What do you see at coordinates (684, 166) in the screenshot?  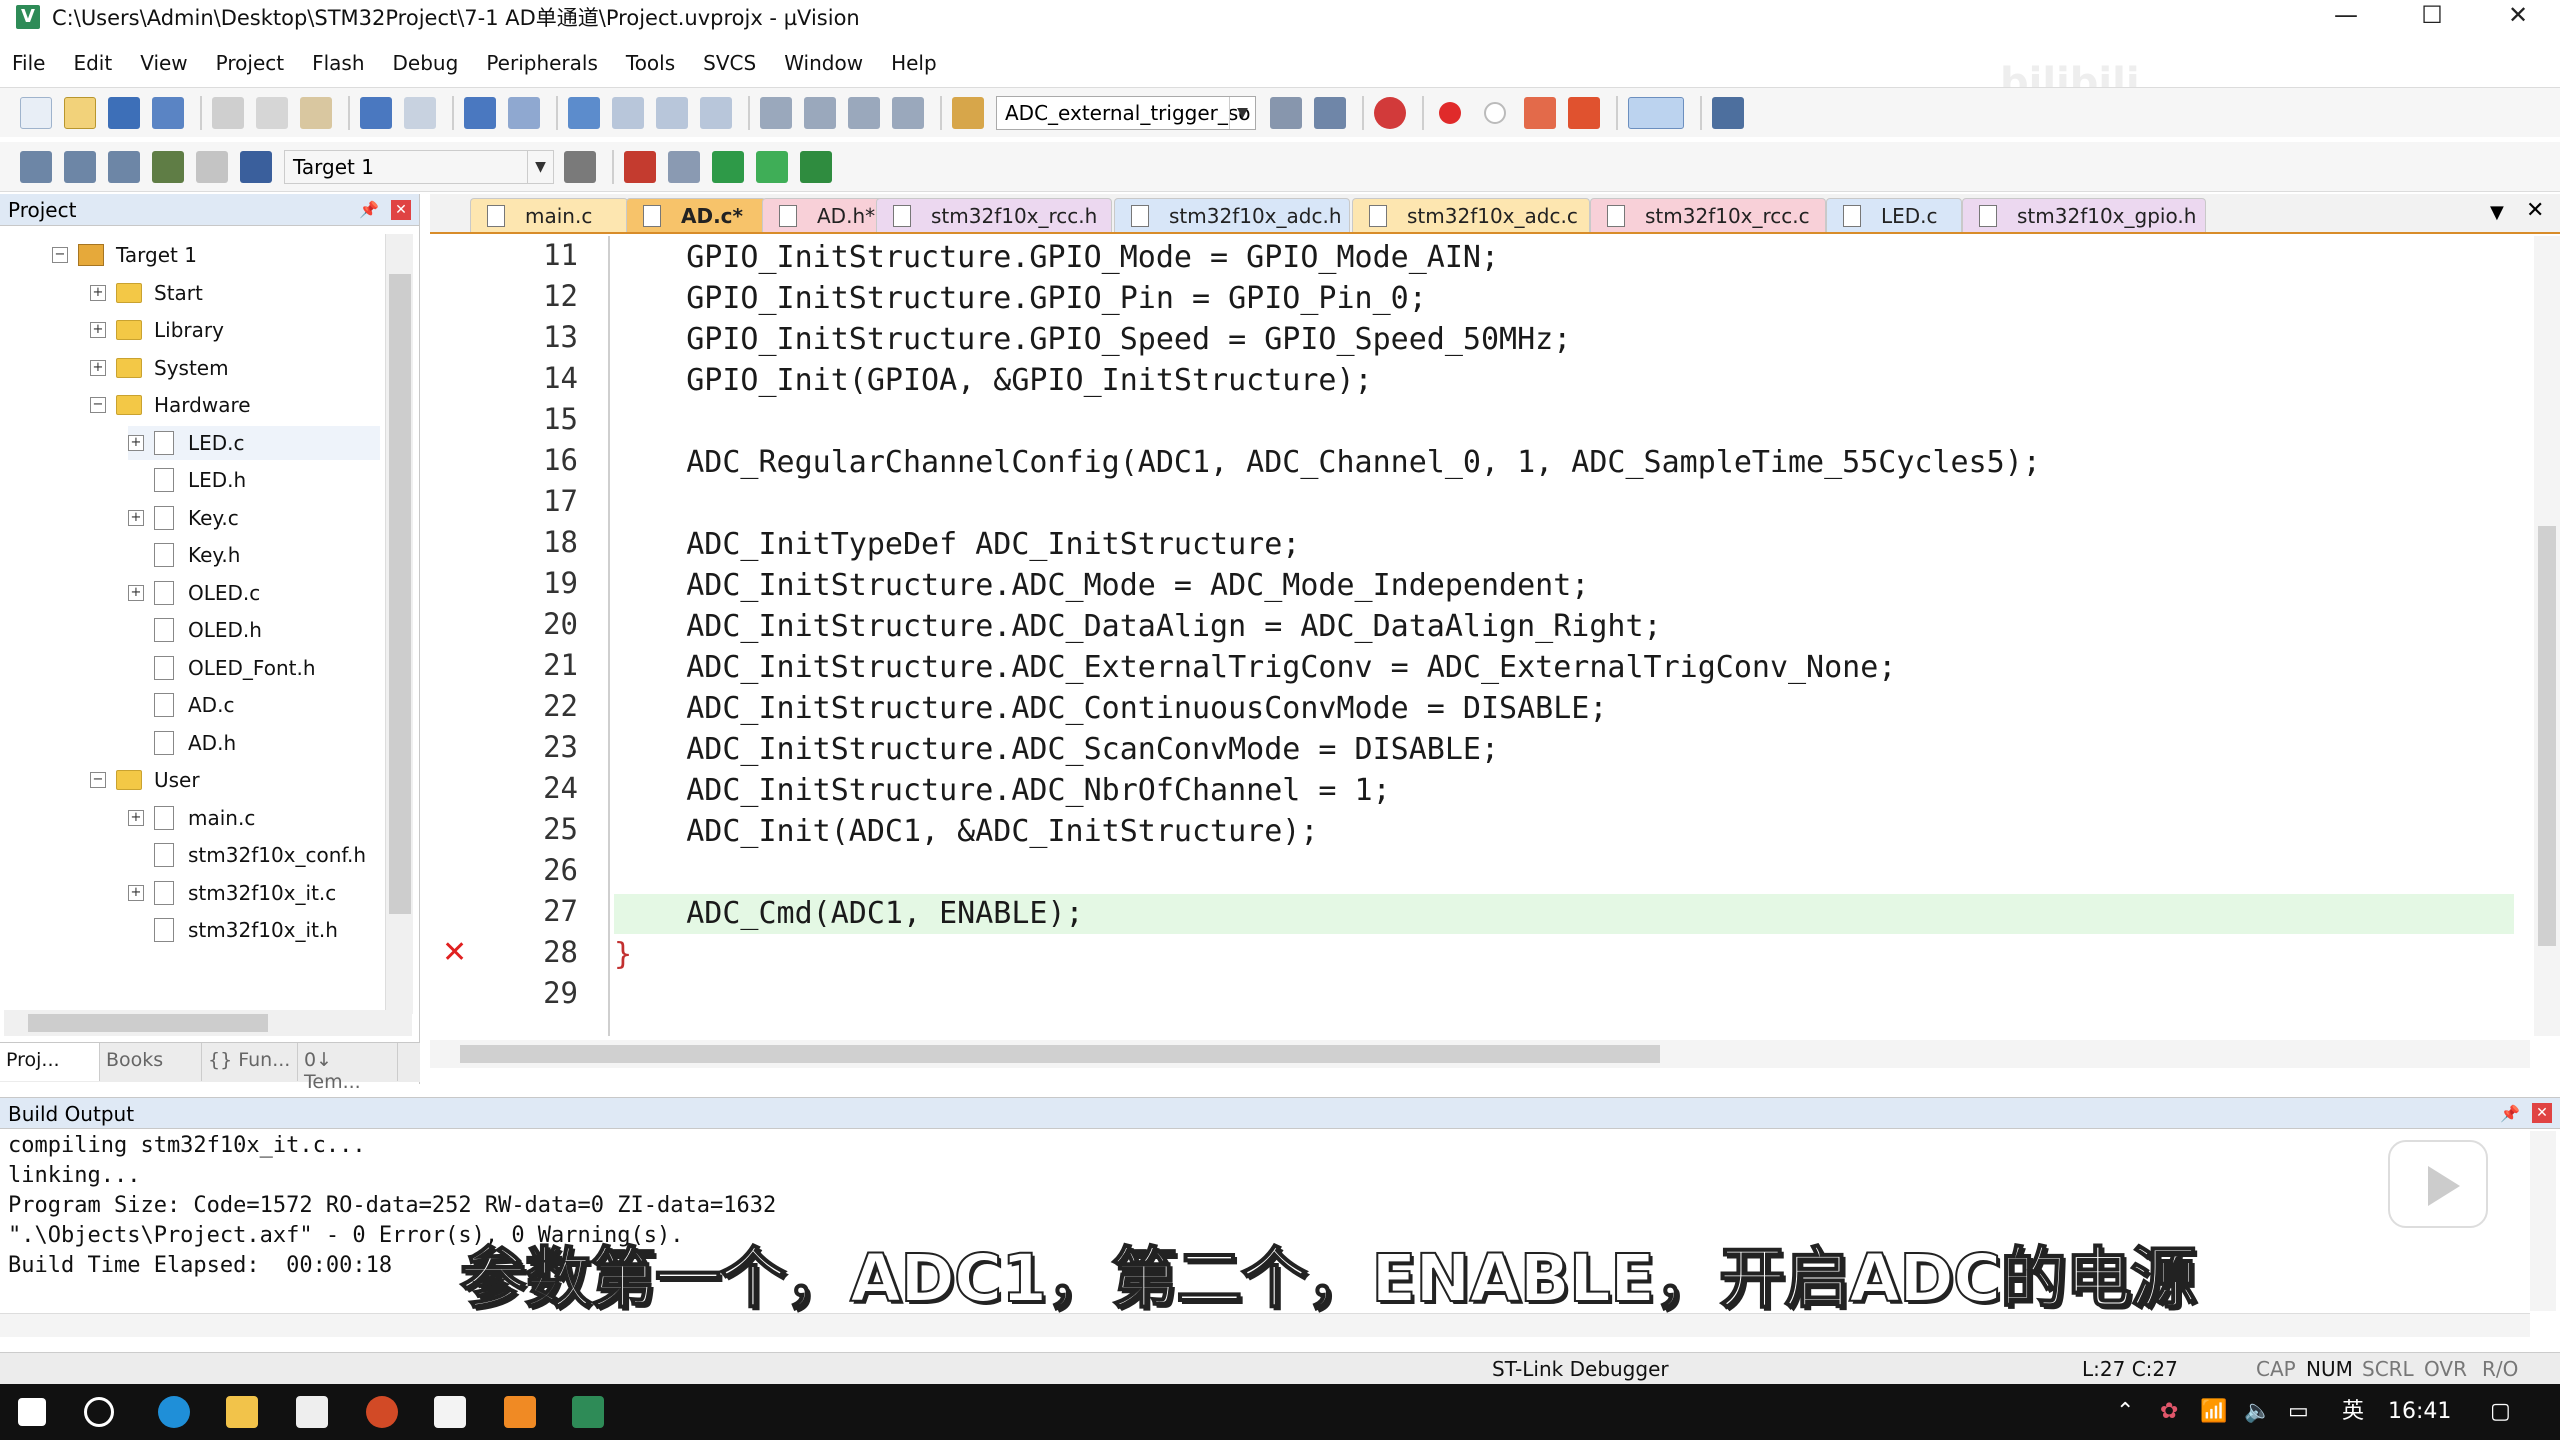 I see `multi-project-icon` at bounding box center [684, 166].